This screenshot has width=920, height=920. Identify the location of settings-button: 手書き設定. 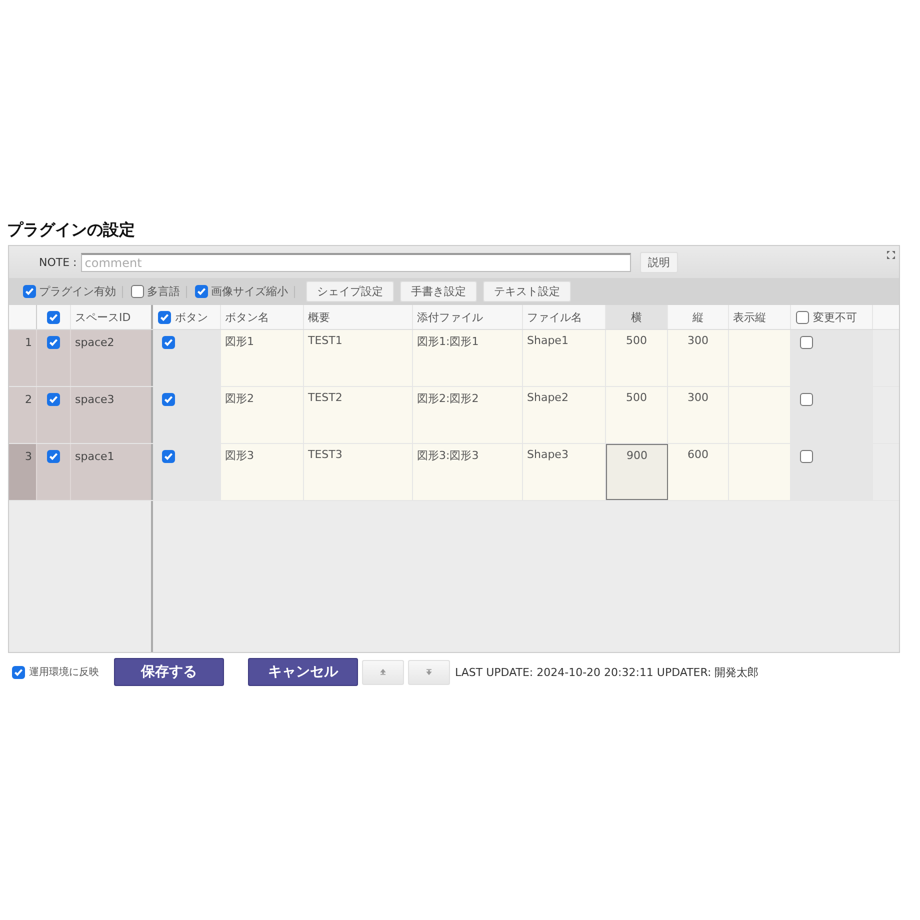
(438, 291).